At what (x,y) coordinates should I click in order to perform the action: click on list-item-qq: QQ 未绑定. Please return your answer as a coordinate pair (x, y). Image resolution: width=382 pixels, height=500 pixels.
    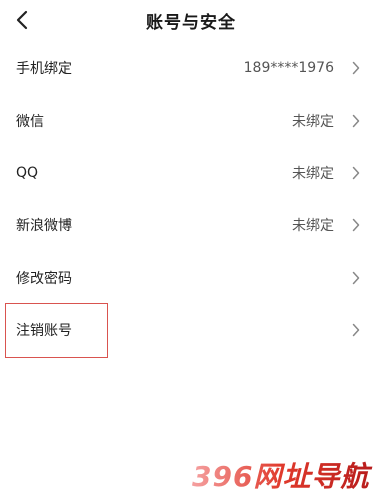
    Looking at the image, I should click on (191, 173).